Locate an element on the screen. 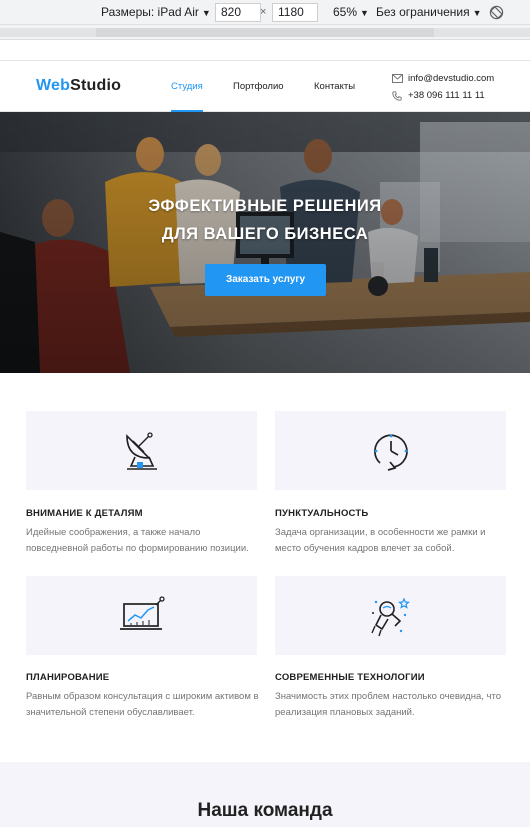  order-service-button: Заказать услугу is located at coordinates (265, 280).